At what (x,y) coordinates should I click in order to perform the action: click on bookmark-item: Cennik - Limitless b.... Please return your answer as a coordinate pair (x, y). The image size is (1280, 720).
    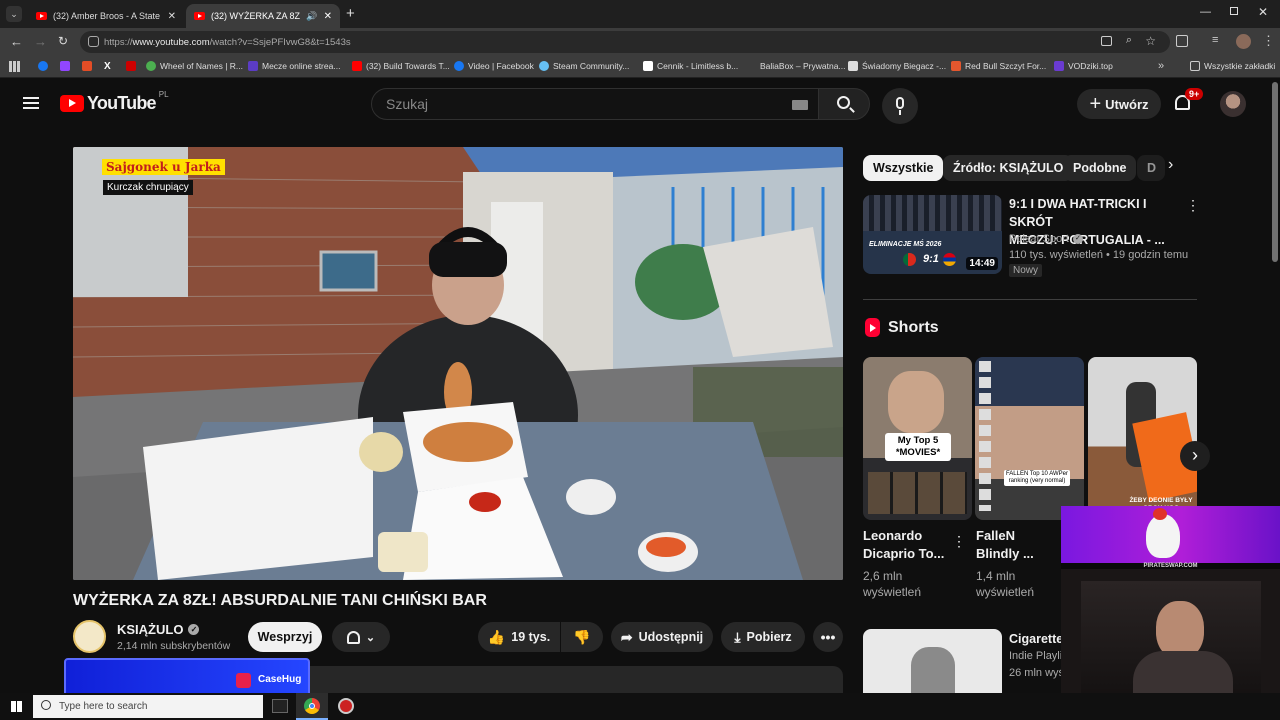
    Looking at the image, I should click on (690, 66).